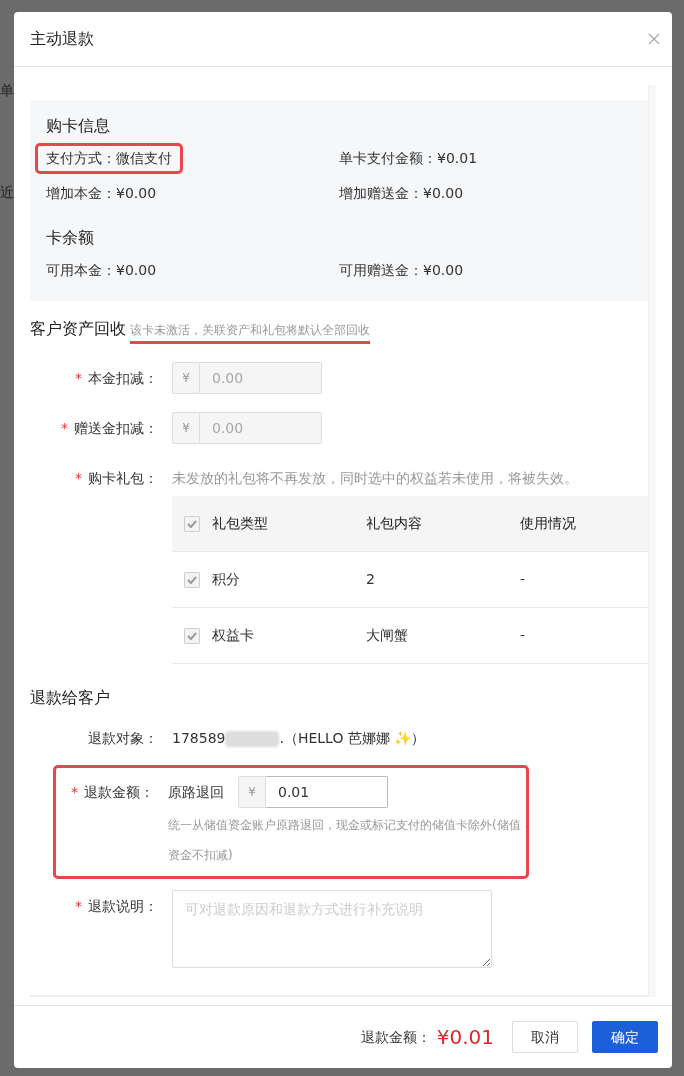 This screenshot has height=1076, width=684. I want to click on section-title: 退款给客户, so click(70, 698).